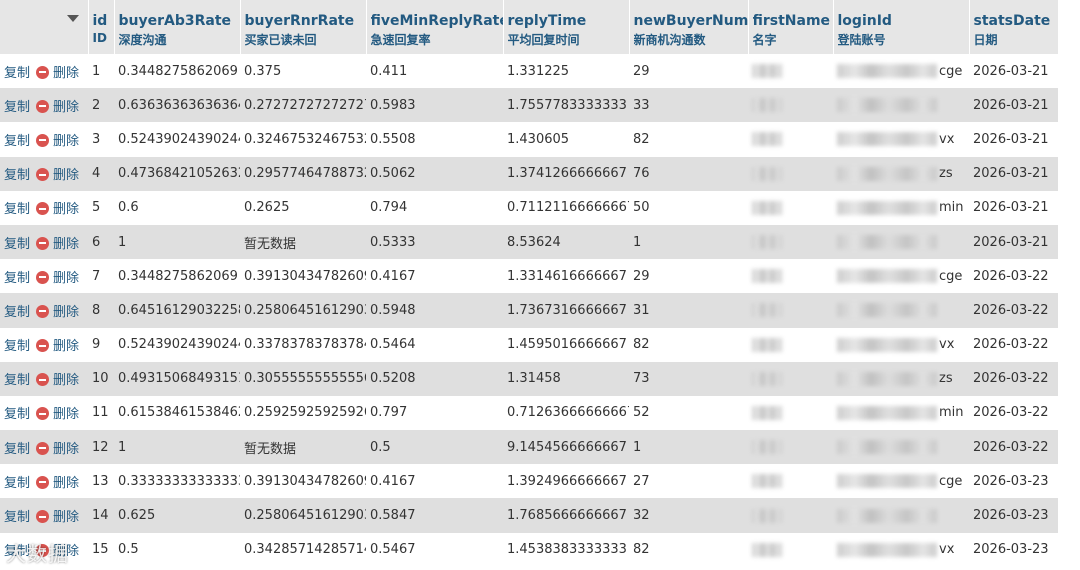 The width and height of the screenshot is (1080, 570). What do you see at coordinates (901, 173) in the screenshot?
I see `cell-loginid: zs` at bounding box center [901, 173].